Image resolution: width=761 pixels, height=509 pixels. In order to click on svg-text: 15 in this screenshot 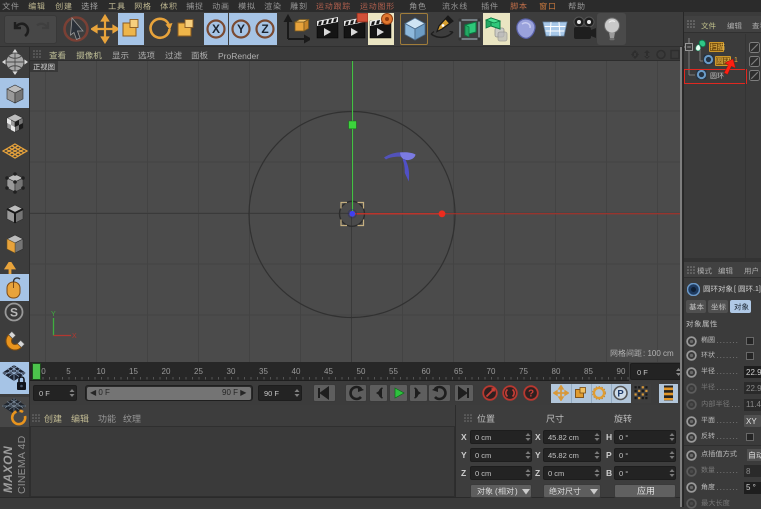, I will do `click(133, 371)`.